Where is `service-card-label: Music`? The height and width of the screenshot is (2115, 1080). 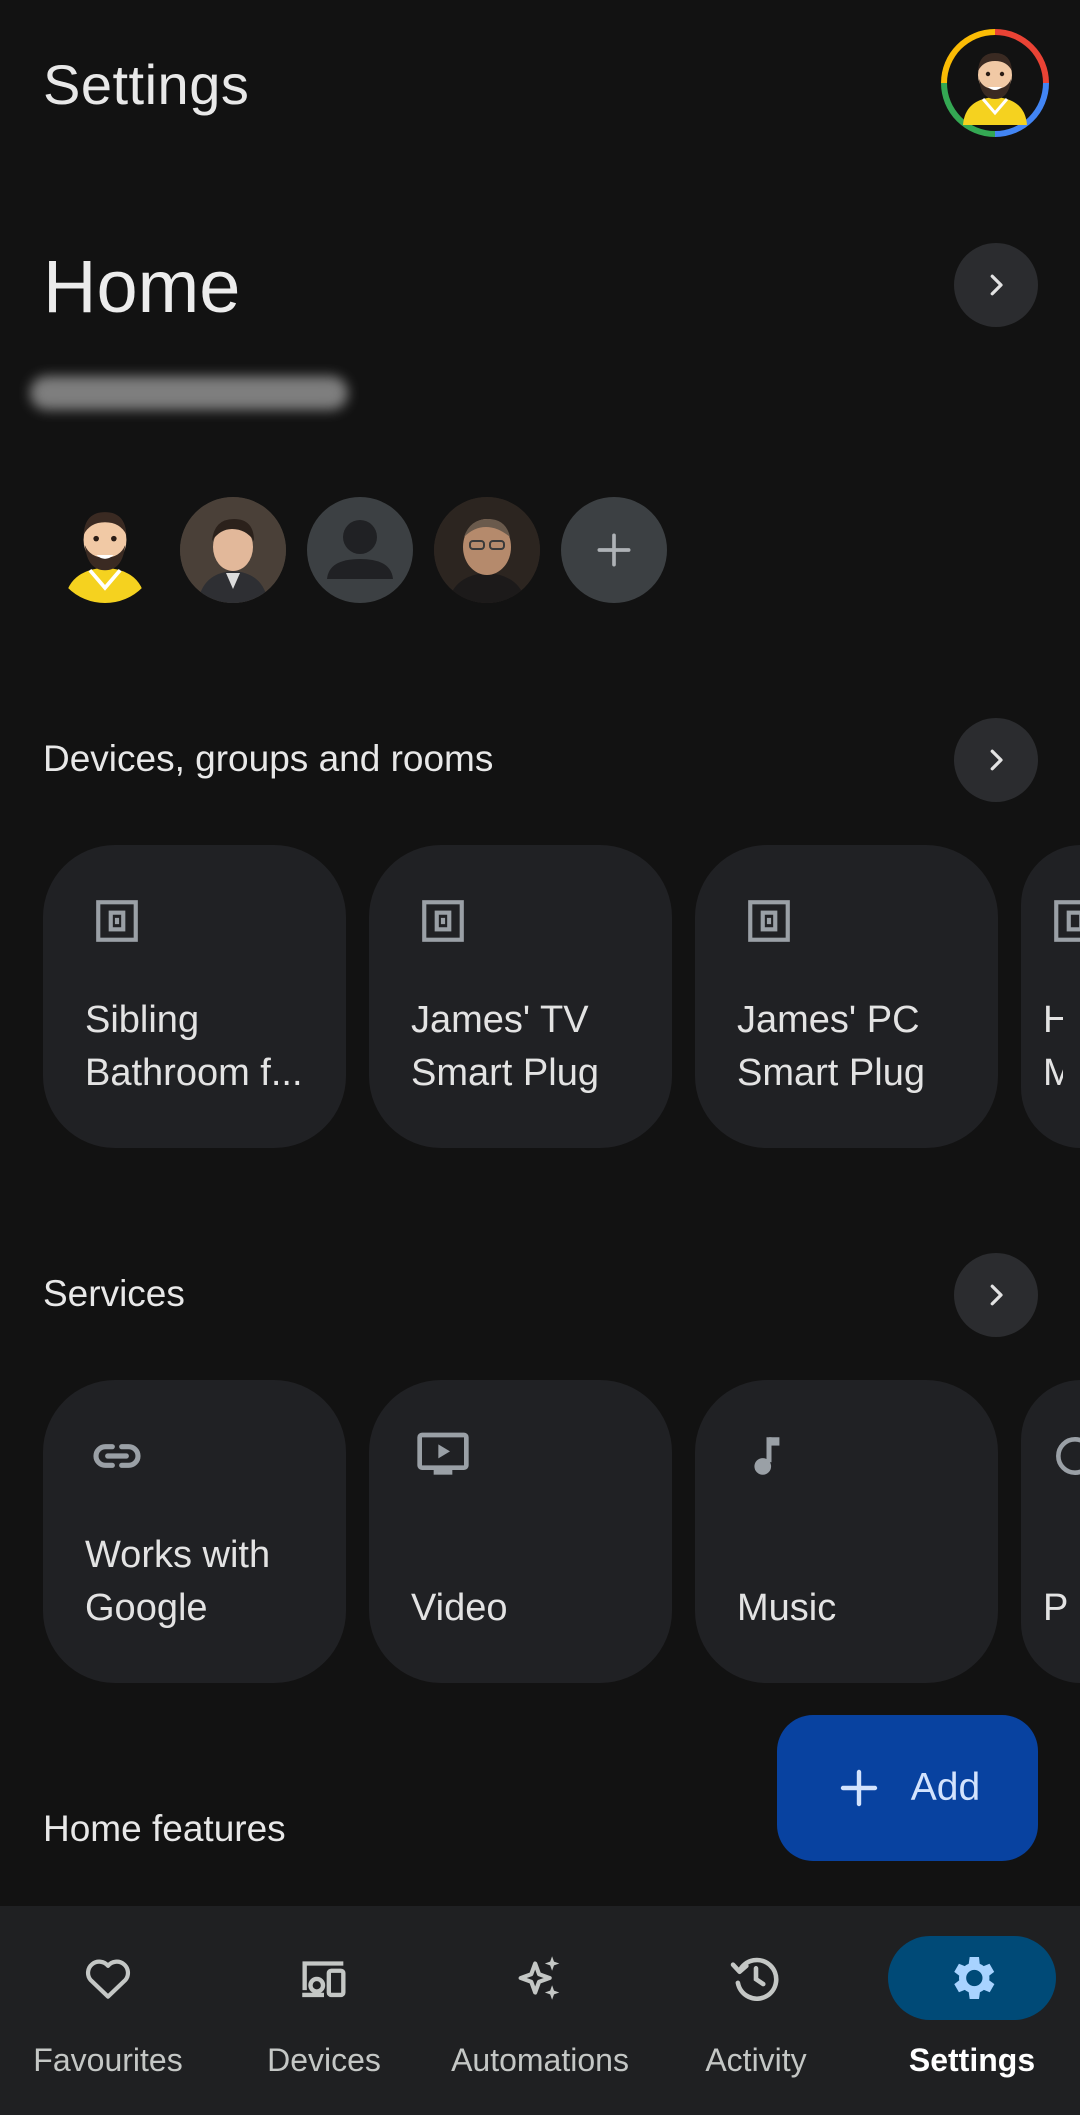
service-card-label: Music is located at coordinates (787, 1608).